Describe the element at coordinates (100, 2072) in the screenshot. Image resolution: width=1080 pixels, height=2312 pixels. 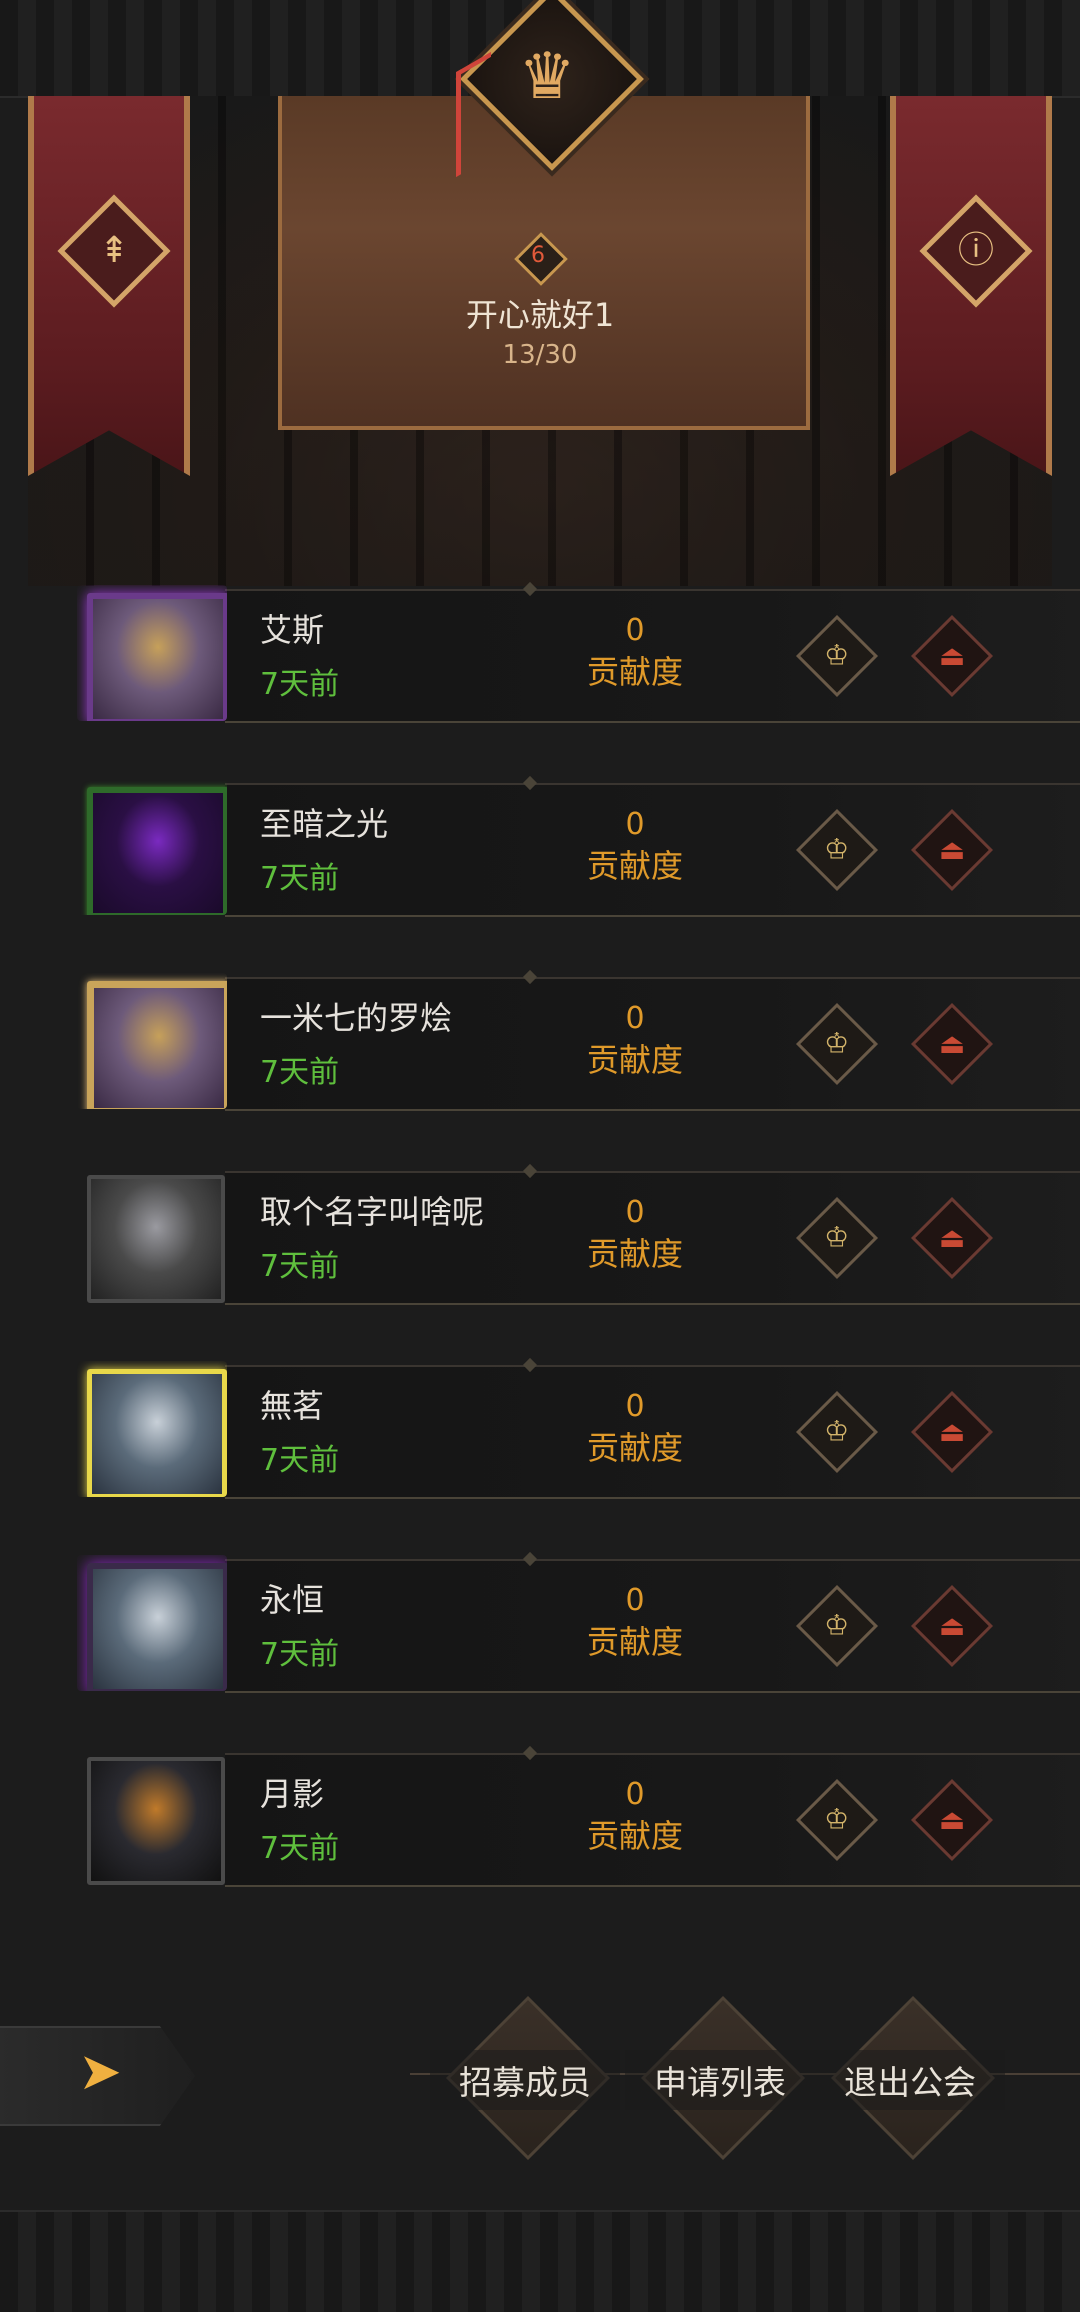
I see `back-arrow-icon: ➤` at that location.